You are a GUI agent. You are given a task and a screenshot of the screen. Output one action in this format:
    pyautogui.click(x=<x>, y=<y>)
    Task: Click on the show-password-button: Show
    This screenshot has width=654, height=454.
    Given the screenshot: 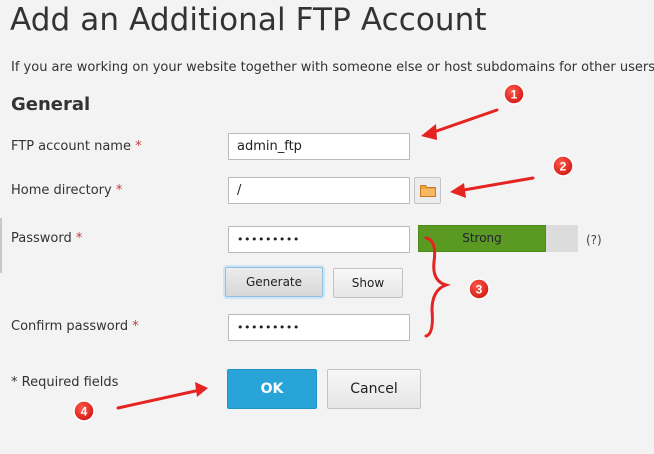 What is the action you would take?
    pyautogui.click(x=368, y=283)
    